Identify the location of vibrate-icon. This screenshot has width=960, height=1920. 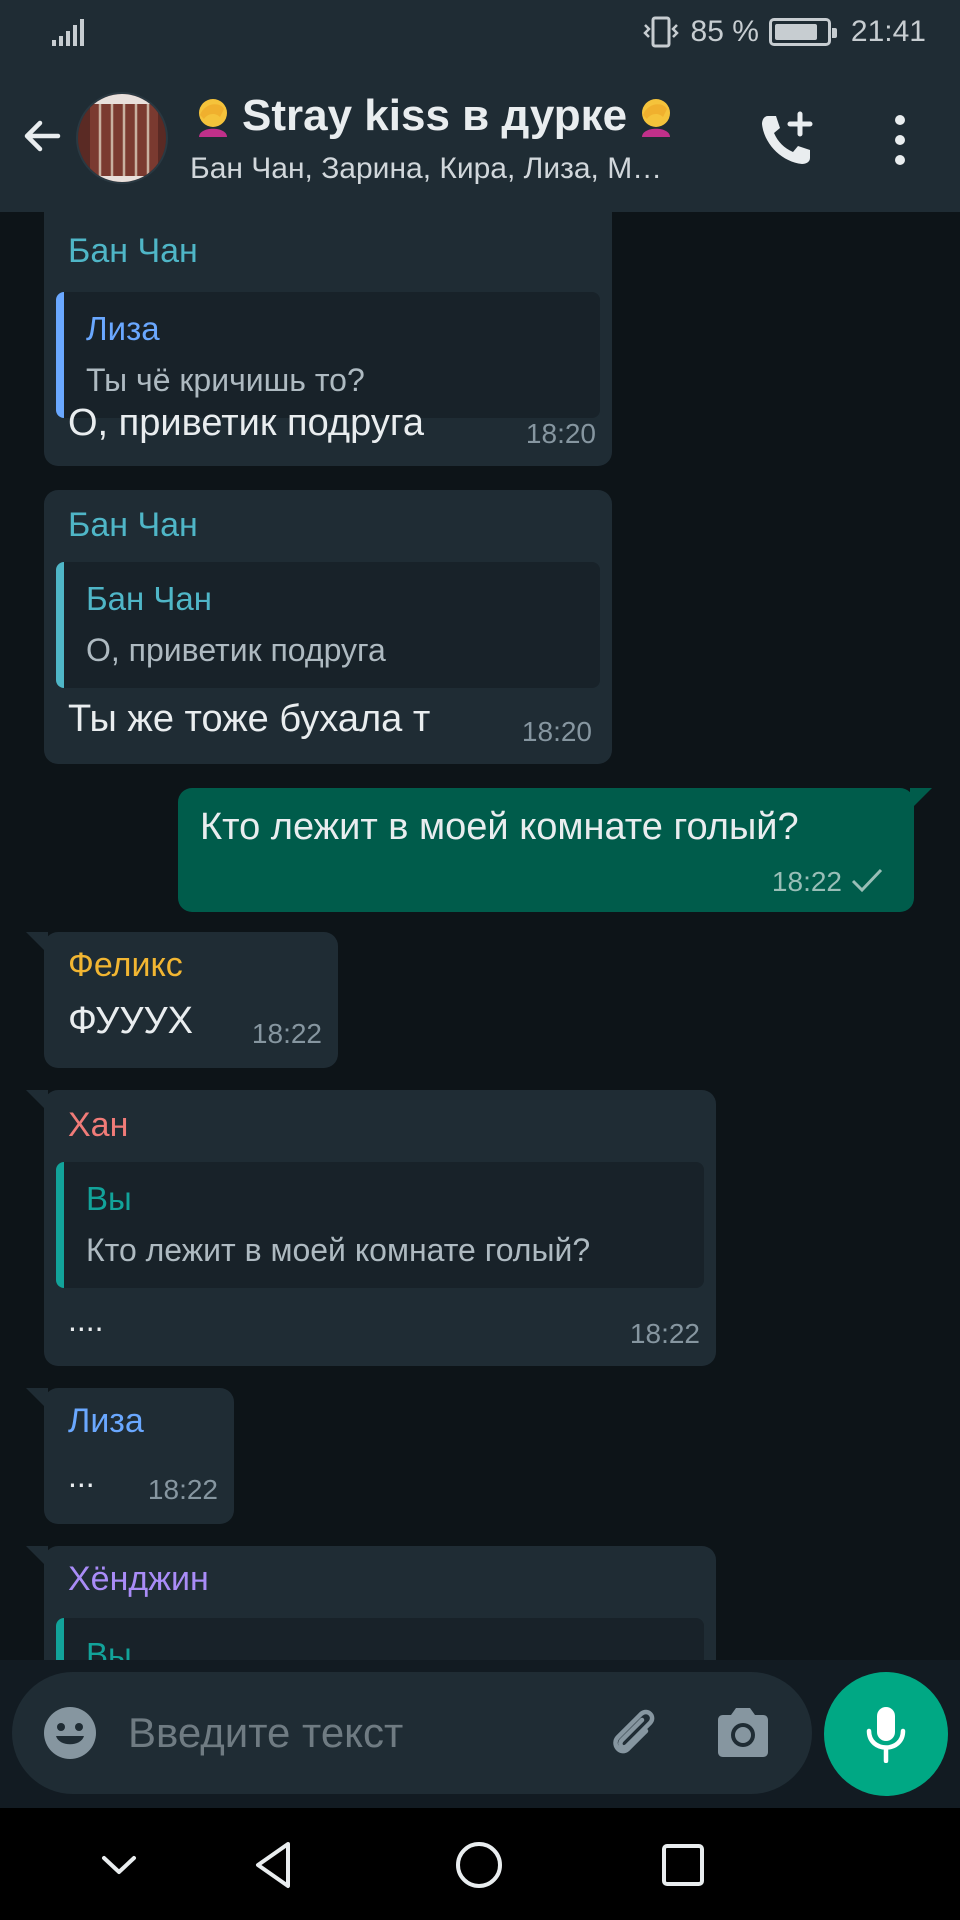
(660, 32).